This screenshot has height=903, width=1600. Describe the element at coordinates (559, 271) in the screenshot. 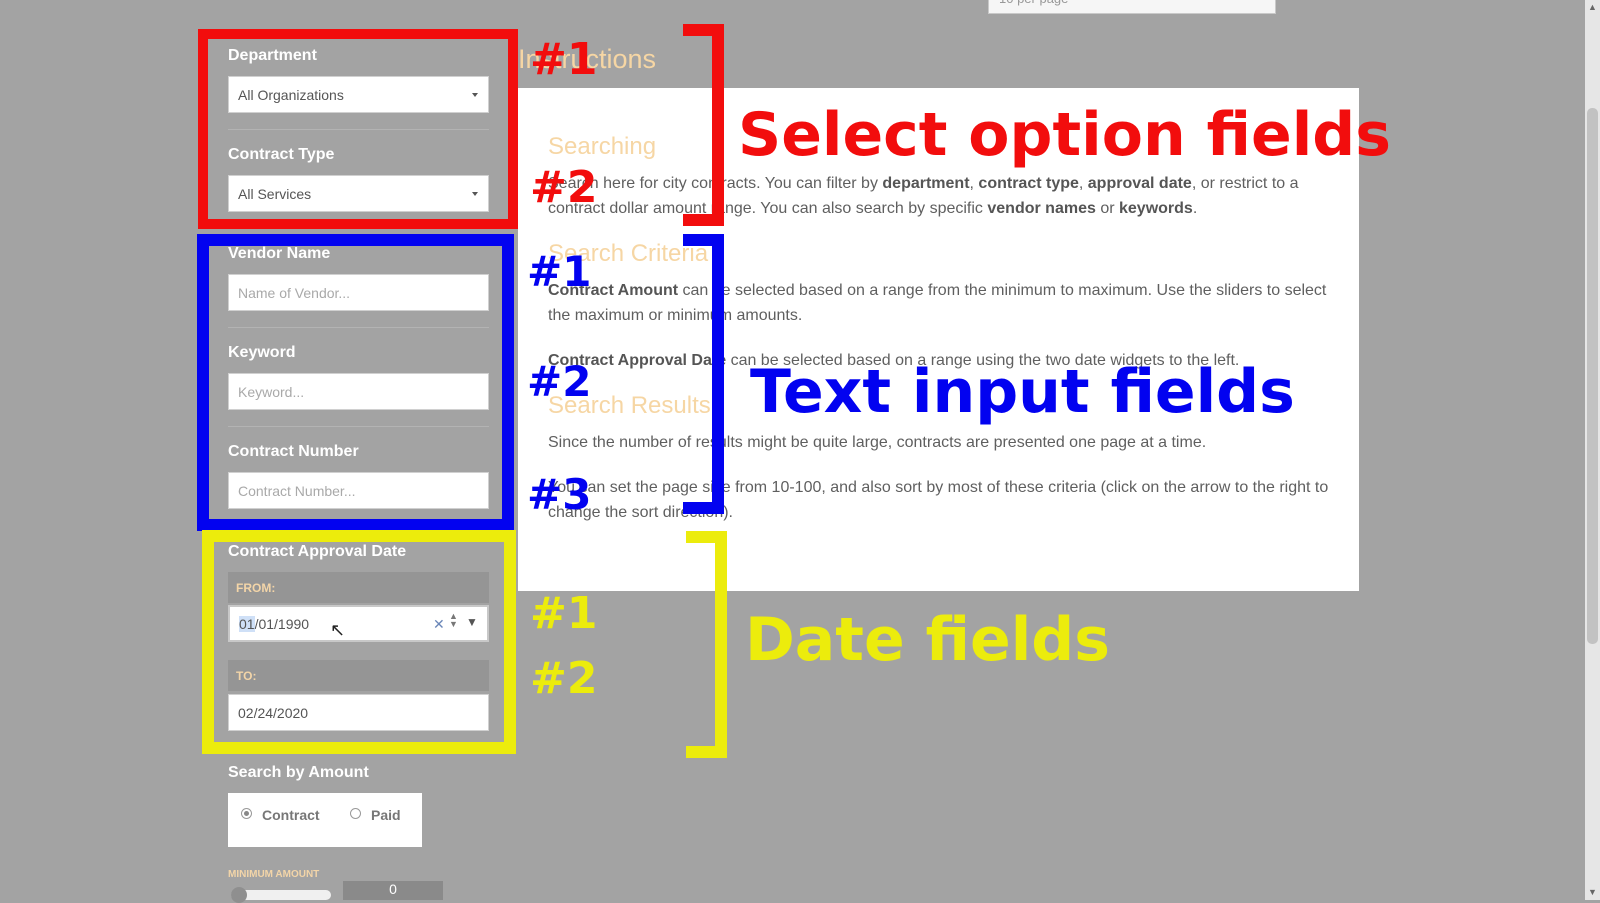

I see `text-n1: #1` at that location.